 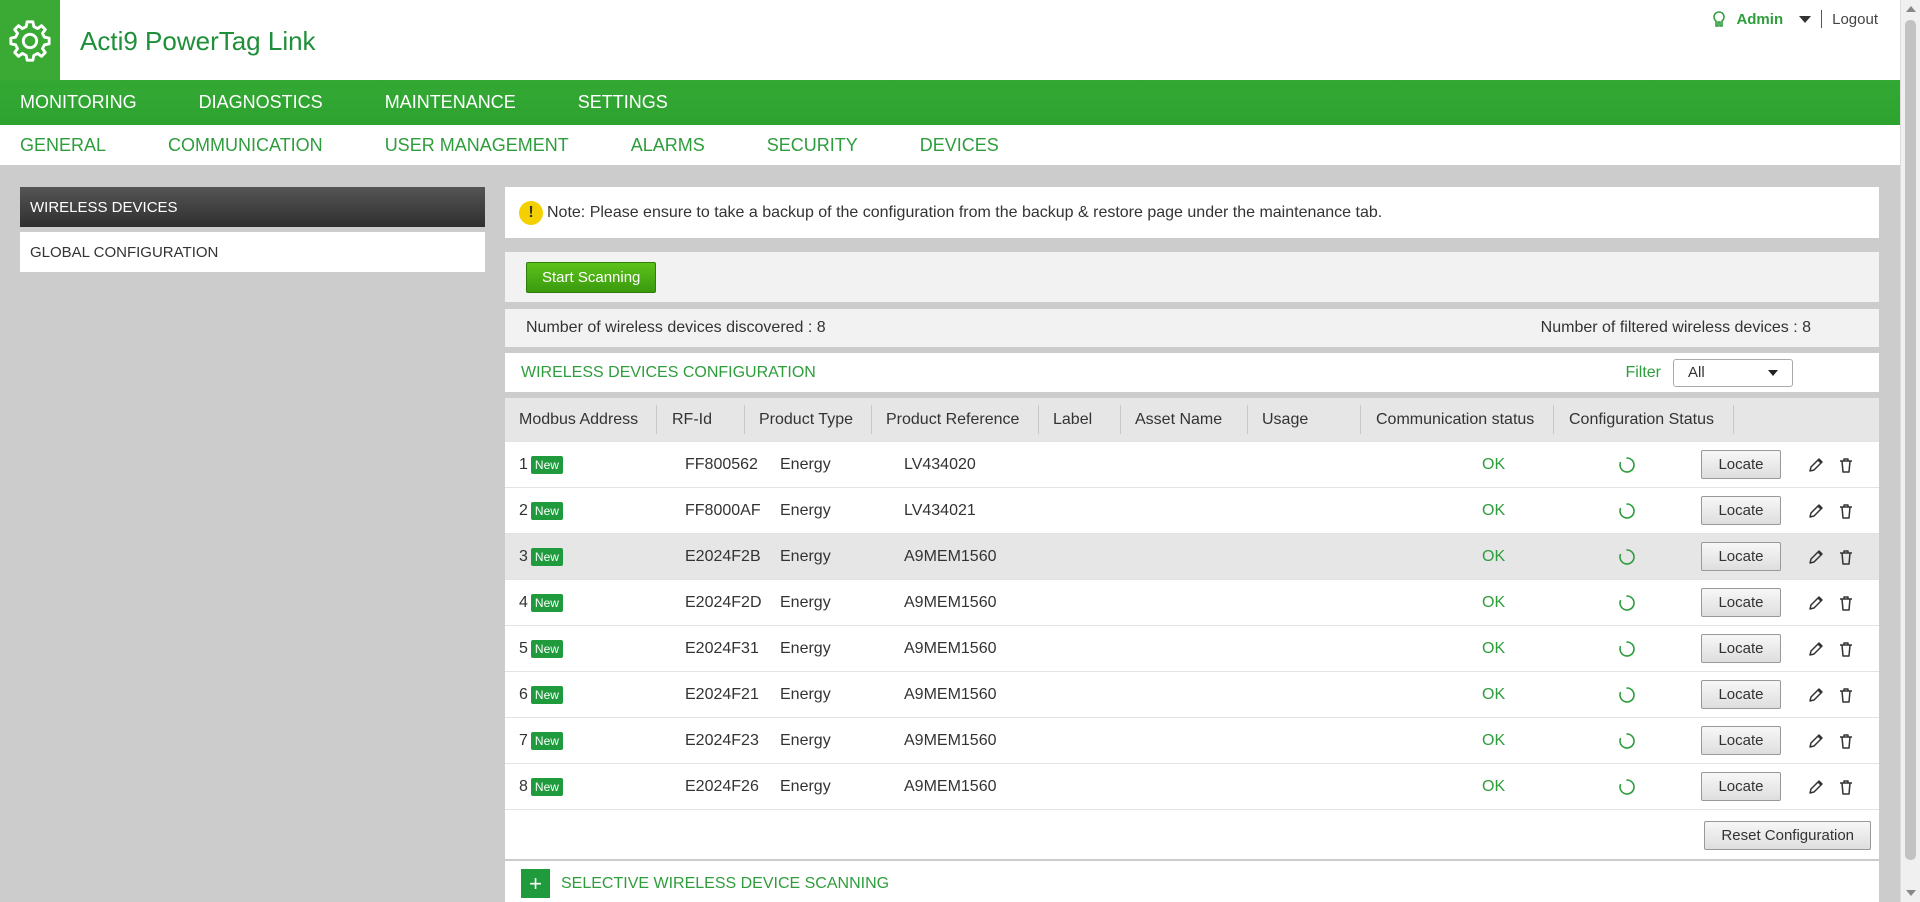 I want to click on nav-settings: SETTINGS, so click(x=623, y=102).